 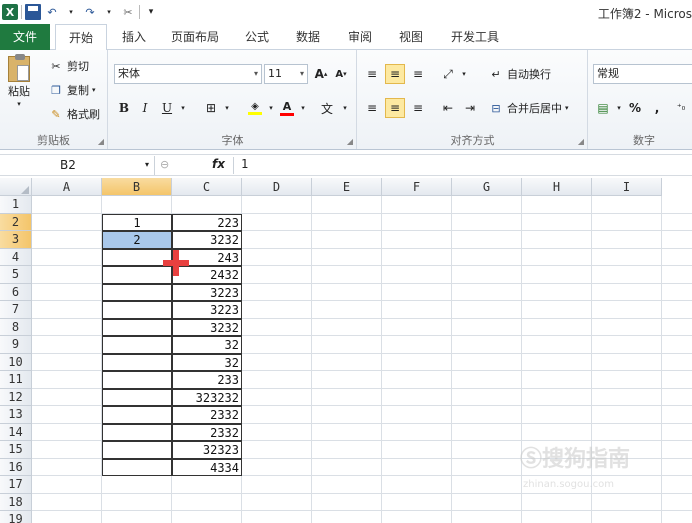 I want to click on align-center-button: ≡, so click(x=395, y=108).